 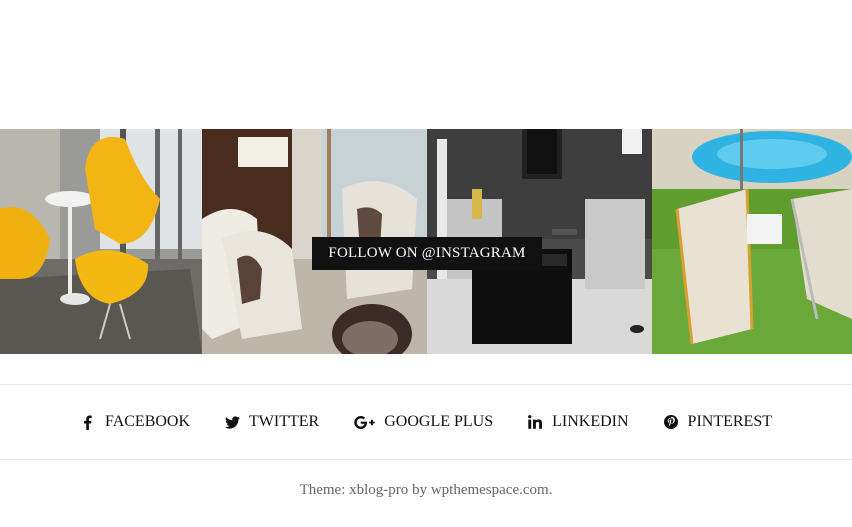 I want to click on follow-on-instagram-button: FOLLOW ON @INSTAGRAM, so click(x=427, y=253).